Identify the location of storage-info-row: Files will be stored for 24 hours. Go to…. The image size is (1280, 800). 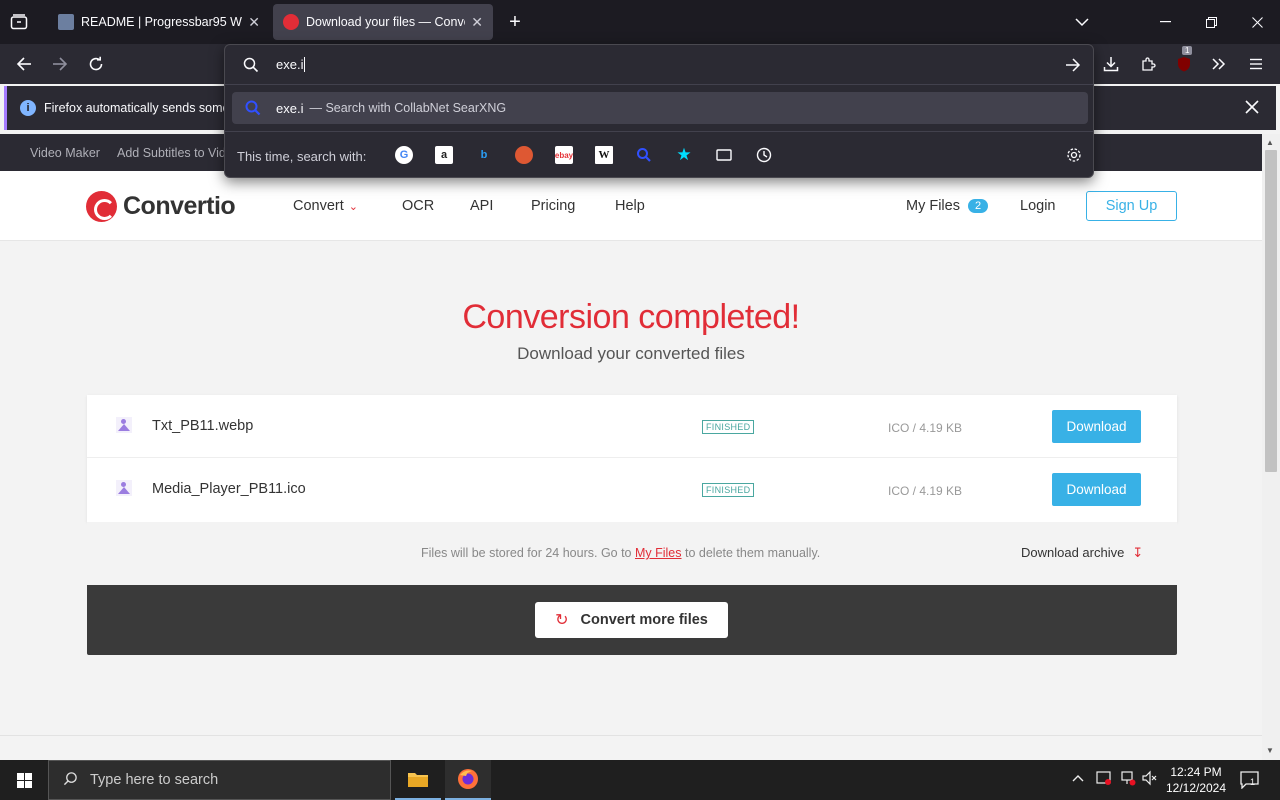
(632, 553).